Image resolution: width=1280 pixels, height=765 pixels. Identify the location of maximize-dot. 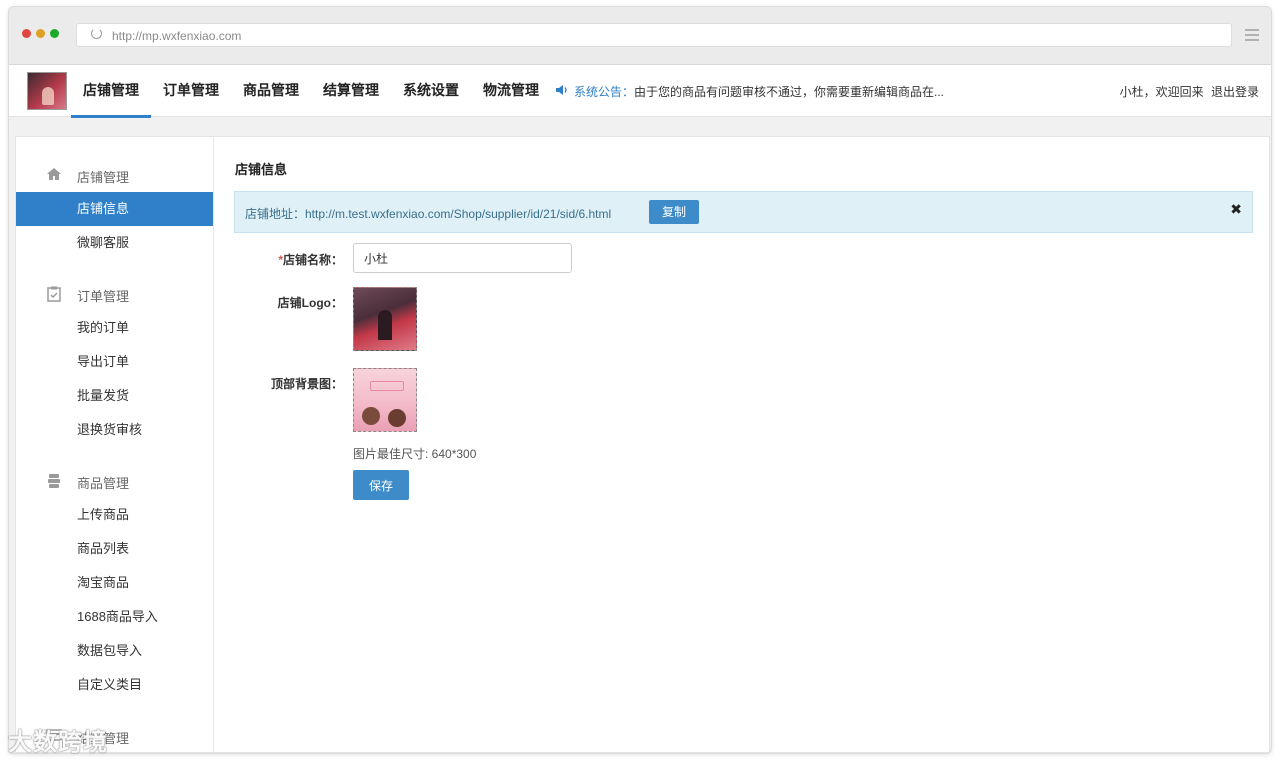
(54, 33).